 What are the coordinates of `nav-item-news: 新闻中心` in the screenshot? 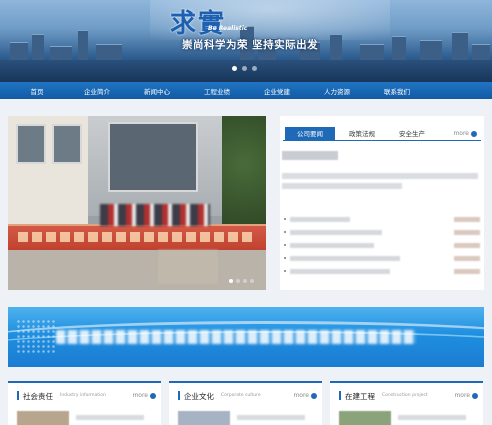 It's located at (157, 91).